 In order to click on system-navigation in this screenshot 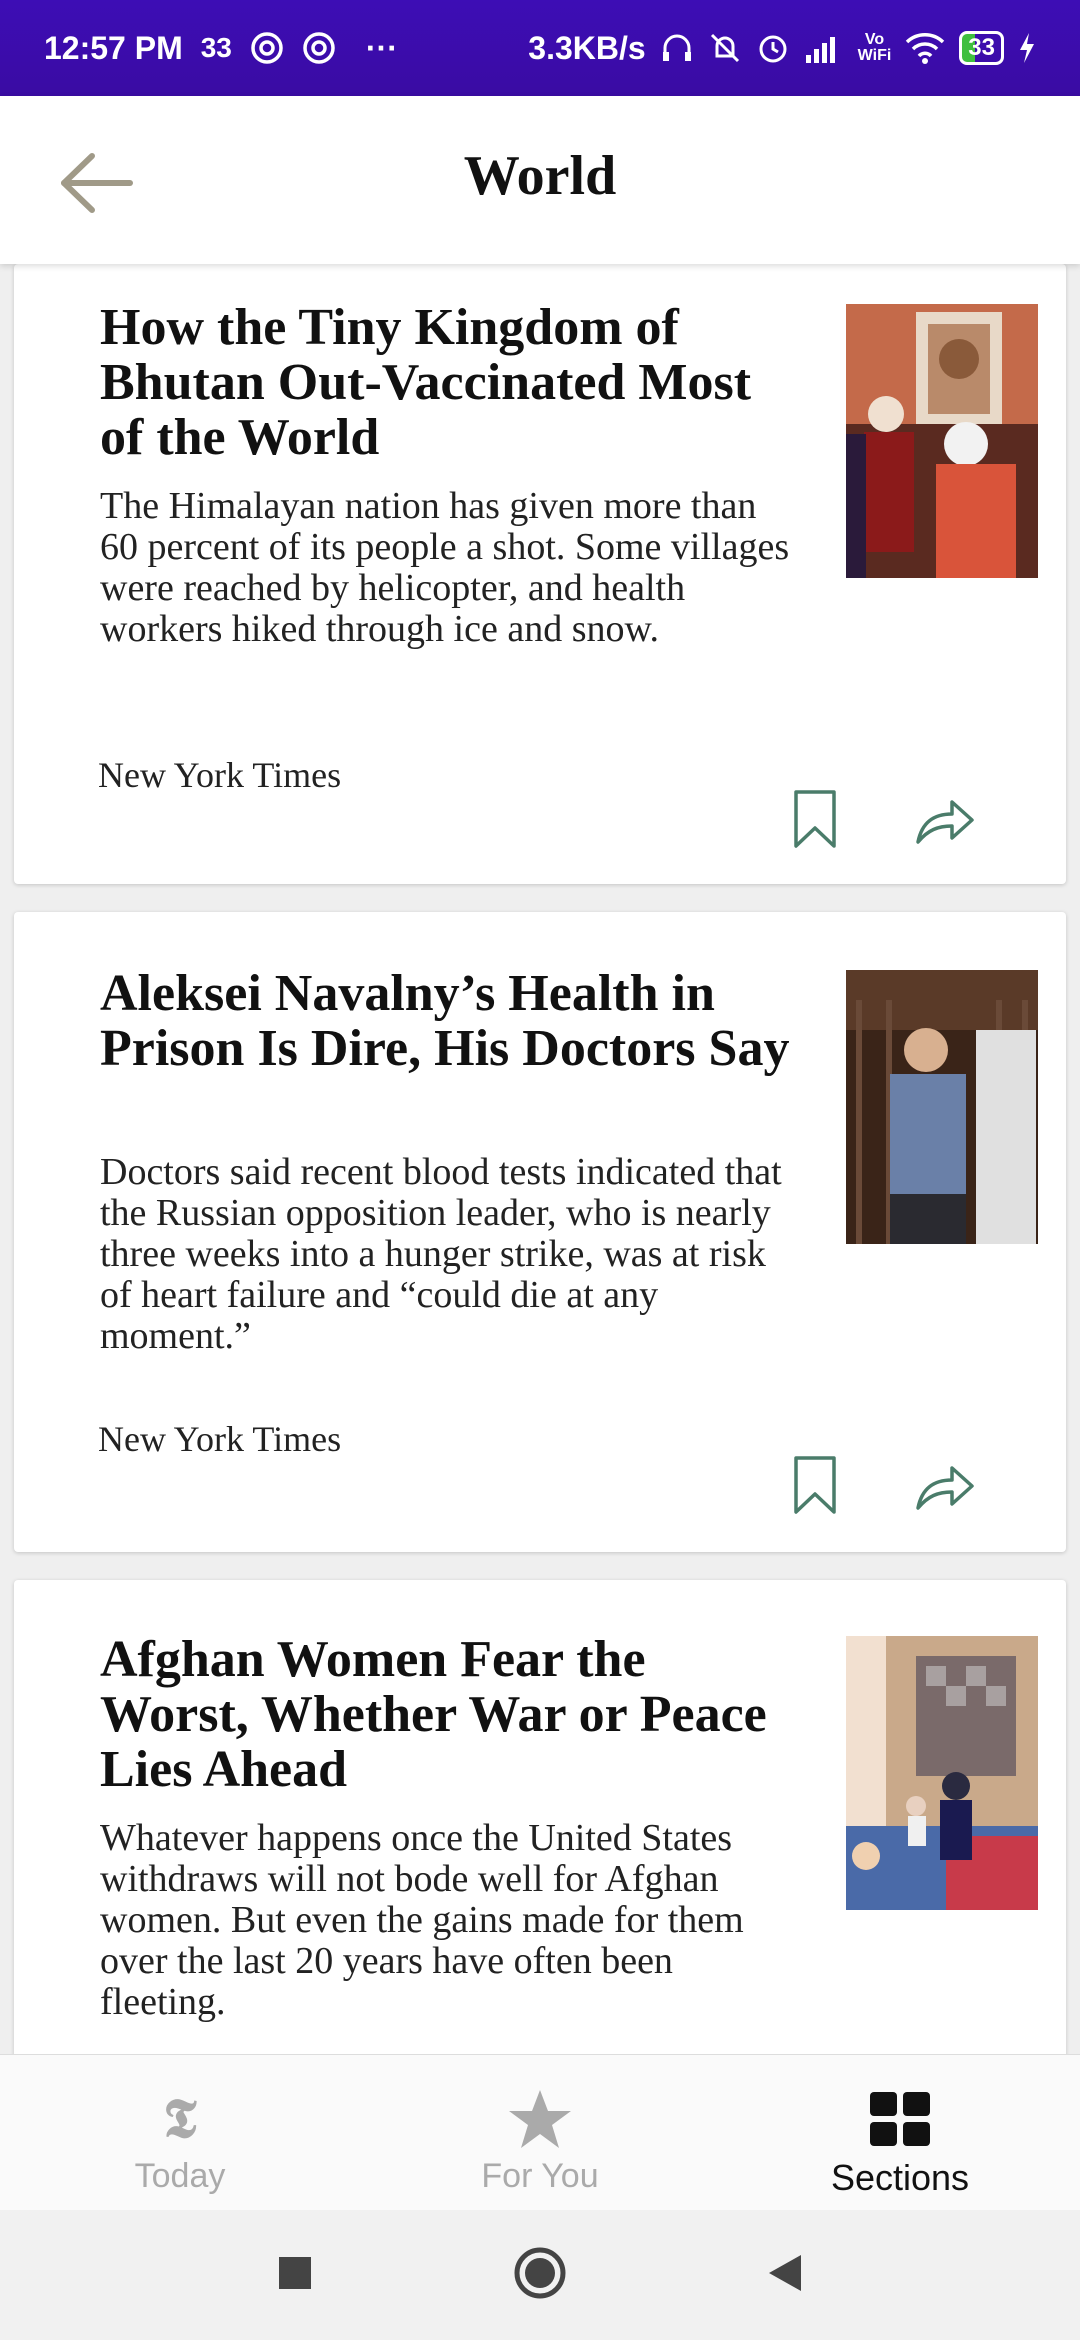, I will do `click(540, 2275)`.